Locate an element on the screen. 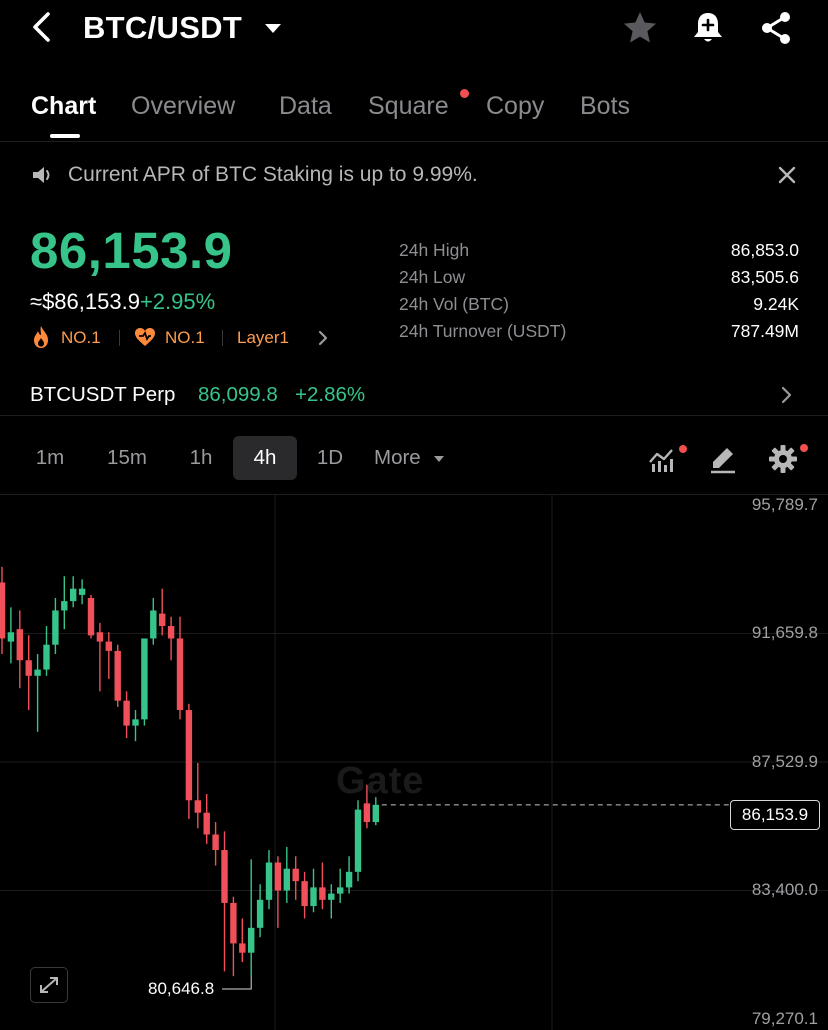  price-alert-button is located at coordinates (708, 28).